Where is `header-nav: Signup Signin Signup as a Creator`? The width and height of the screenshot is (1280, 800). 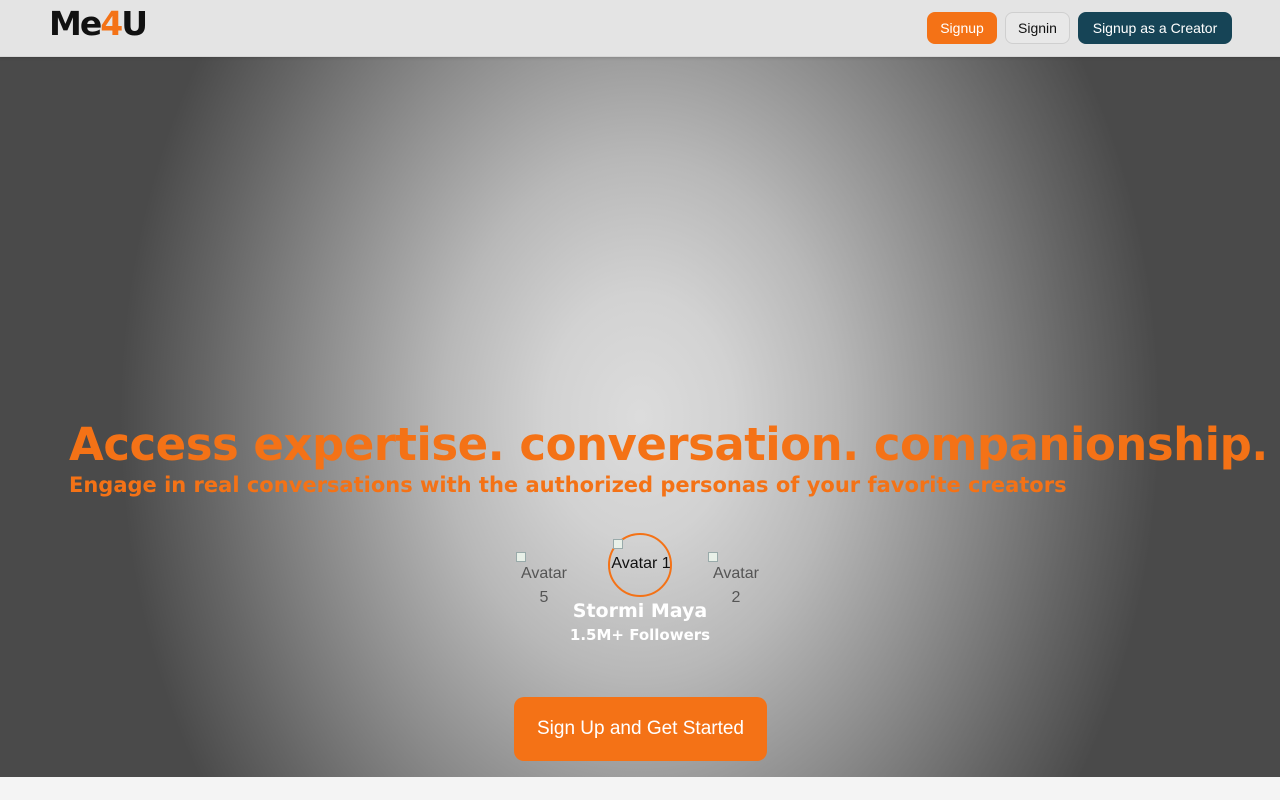 header-nav: Signup Signin Signup as a Creator is located at coordinates (1079, 28).